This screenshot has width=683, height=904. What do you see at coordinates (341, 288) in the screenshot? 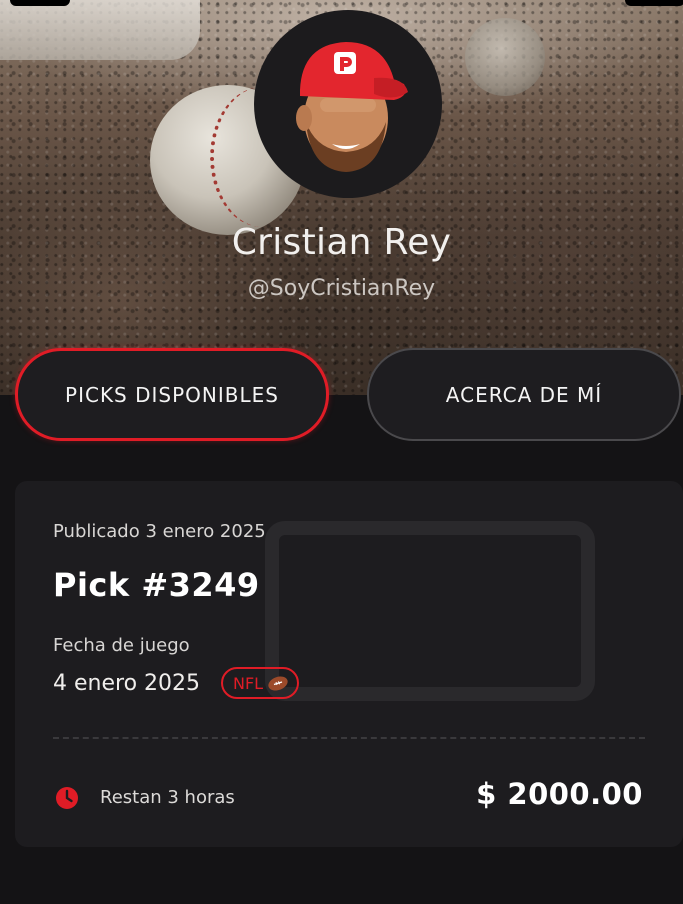
I see `profile-handle: @SoyCristianRey` at bounding box center [341, 288].